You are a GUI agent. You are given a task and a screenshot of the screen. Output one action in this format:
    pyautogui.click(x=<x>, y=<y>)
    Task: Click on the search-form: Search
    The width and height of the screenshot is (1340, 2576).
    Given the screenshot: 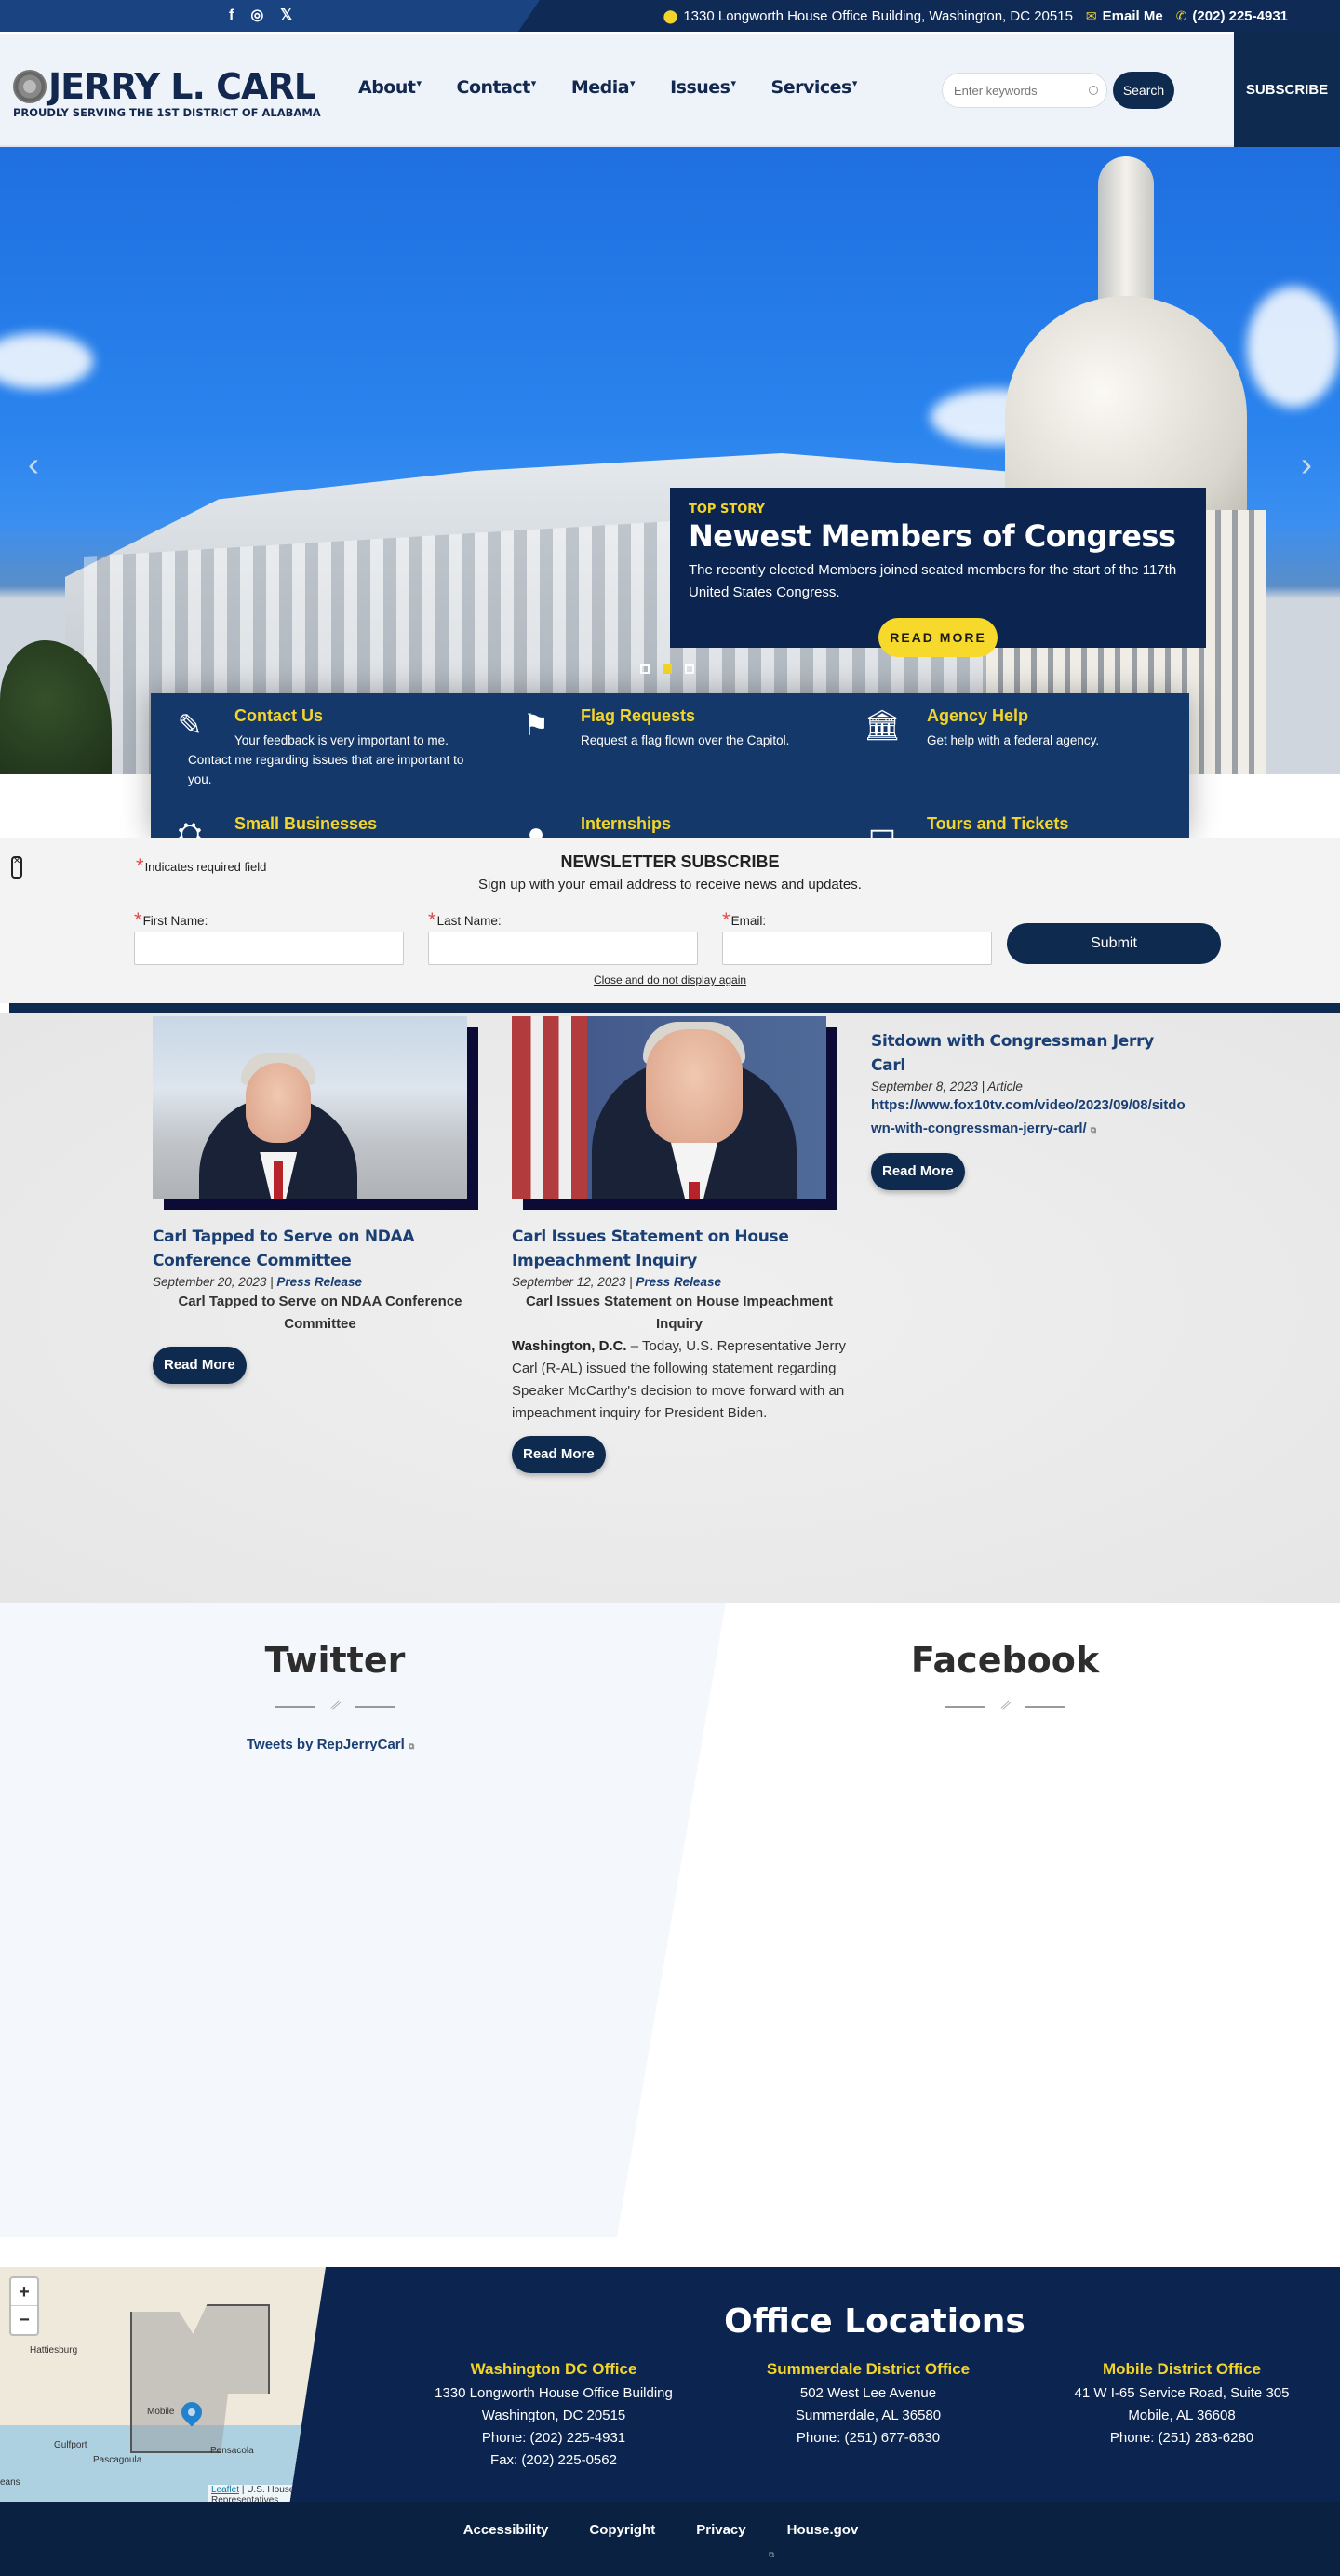 What is the action you would take?
    pyautogui.click(x=1058, y=90)
    